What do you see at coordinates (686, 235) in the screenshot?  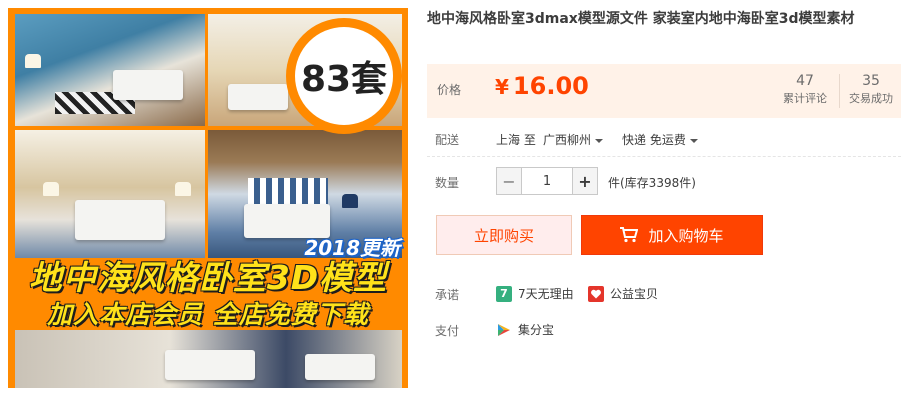 I see `add-to-cart-label: 加入购物车` at bounding box center [686, 235].